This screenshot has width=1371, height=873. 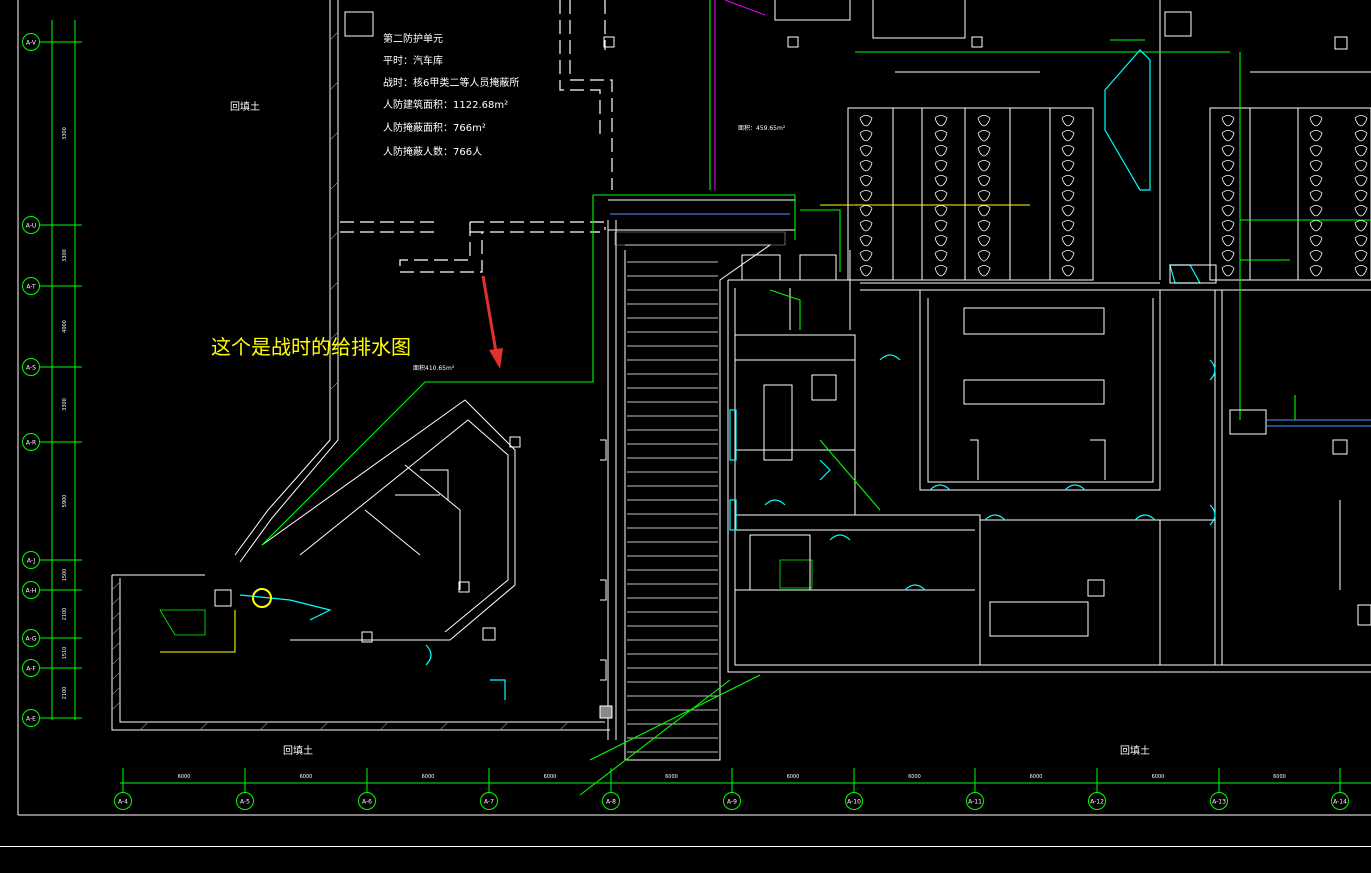 I want to click on axis-dimension: 5900, so click(x=65, y=501).